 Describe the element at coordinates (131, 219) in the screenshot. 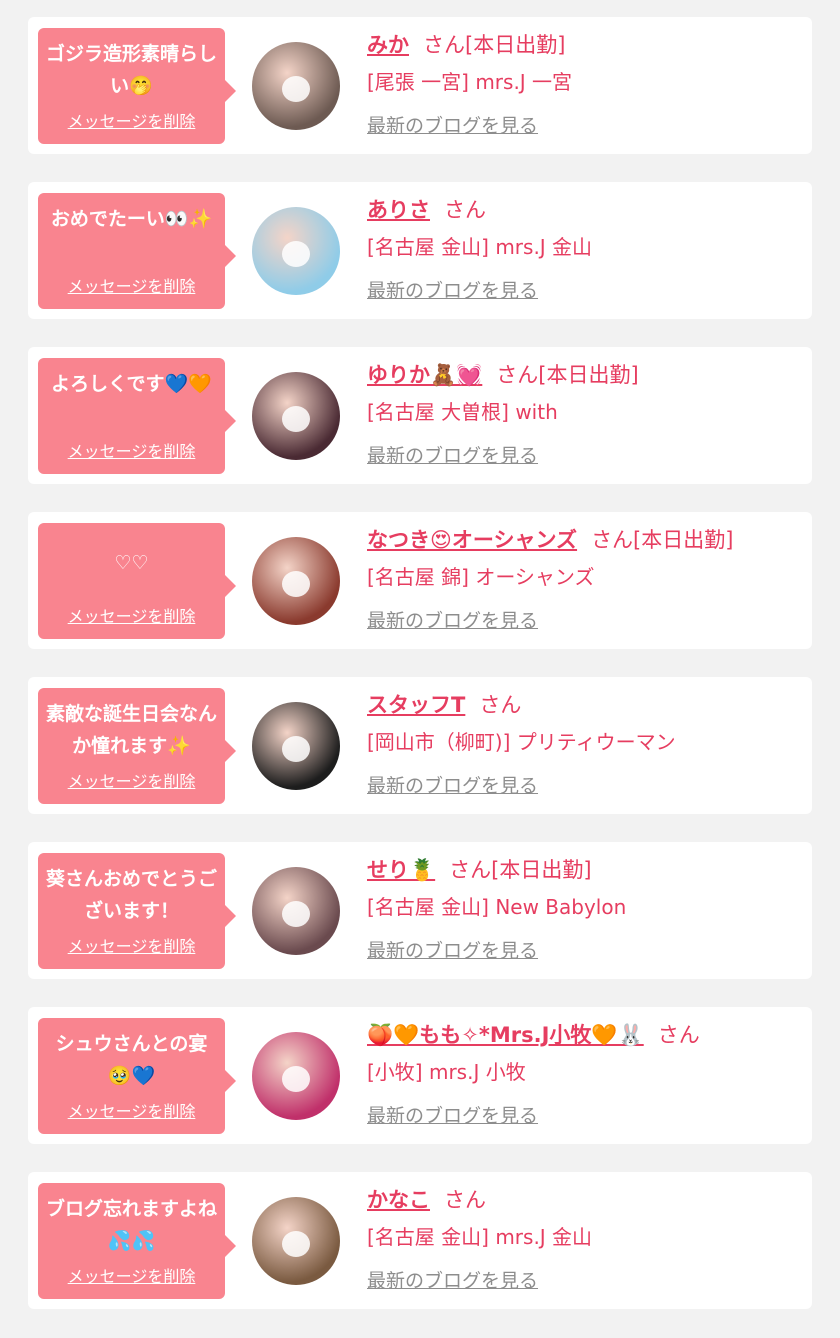

I see `message-text: おめでたーい👀✨` at that location.